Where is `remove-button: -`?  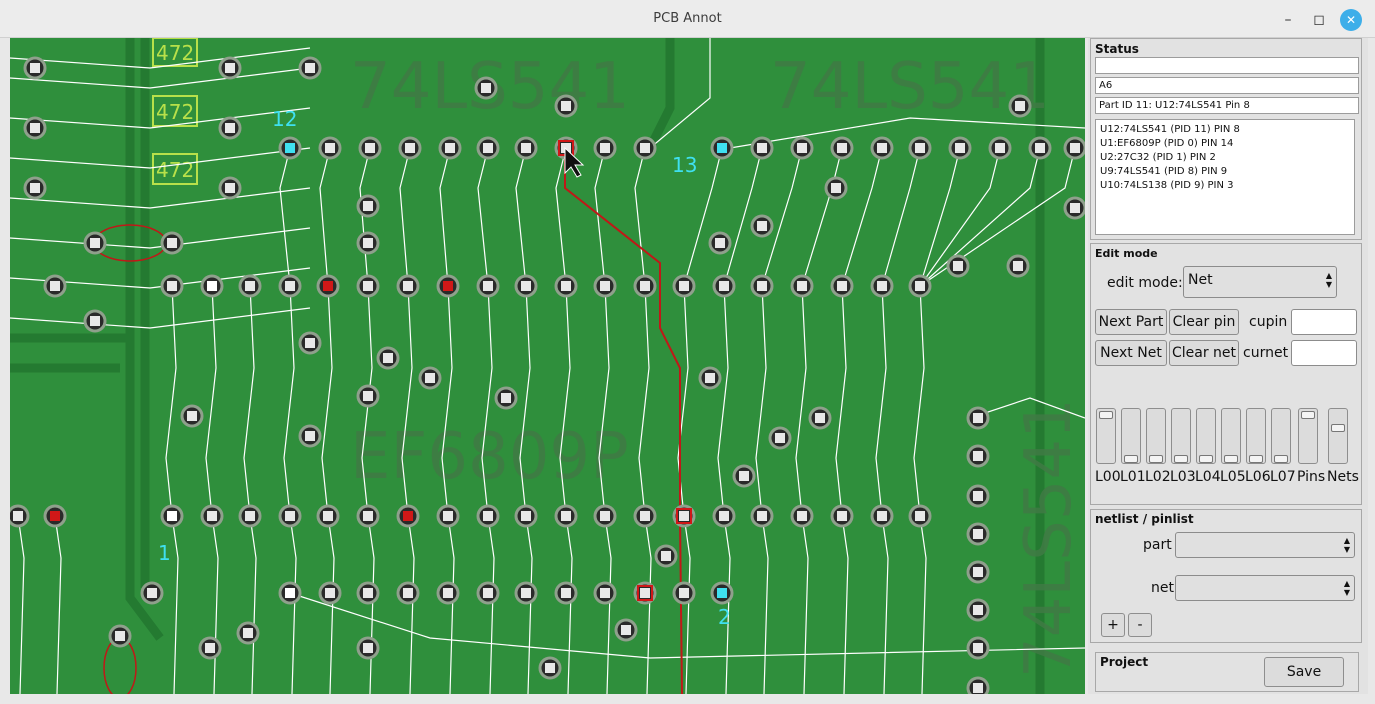
remove-button: - is located at coordinates (1140, 625).